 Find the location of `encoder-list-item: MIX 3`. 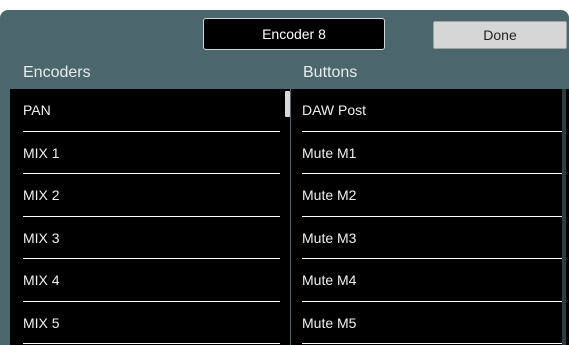

encoder-list-item: MIX 3 is located at coordinates (151, 238).